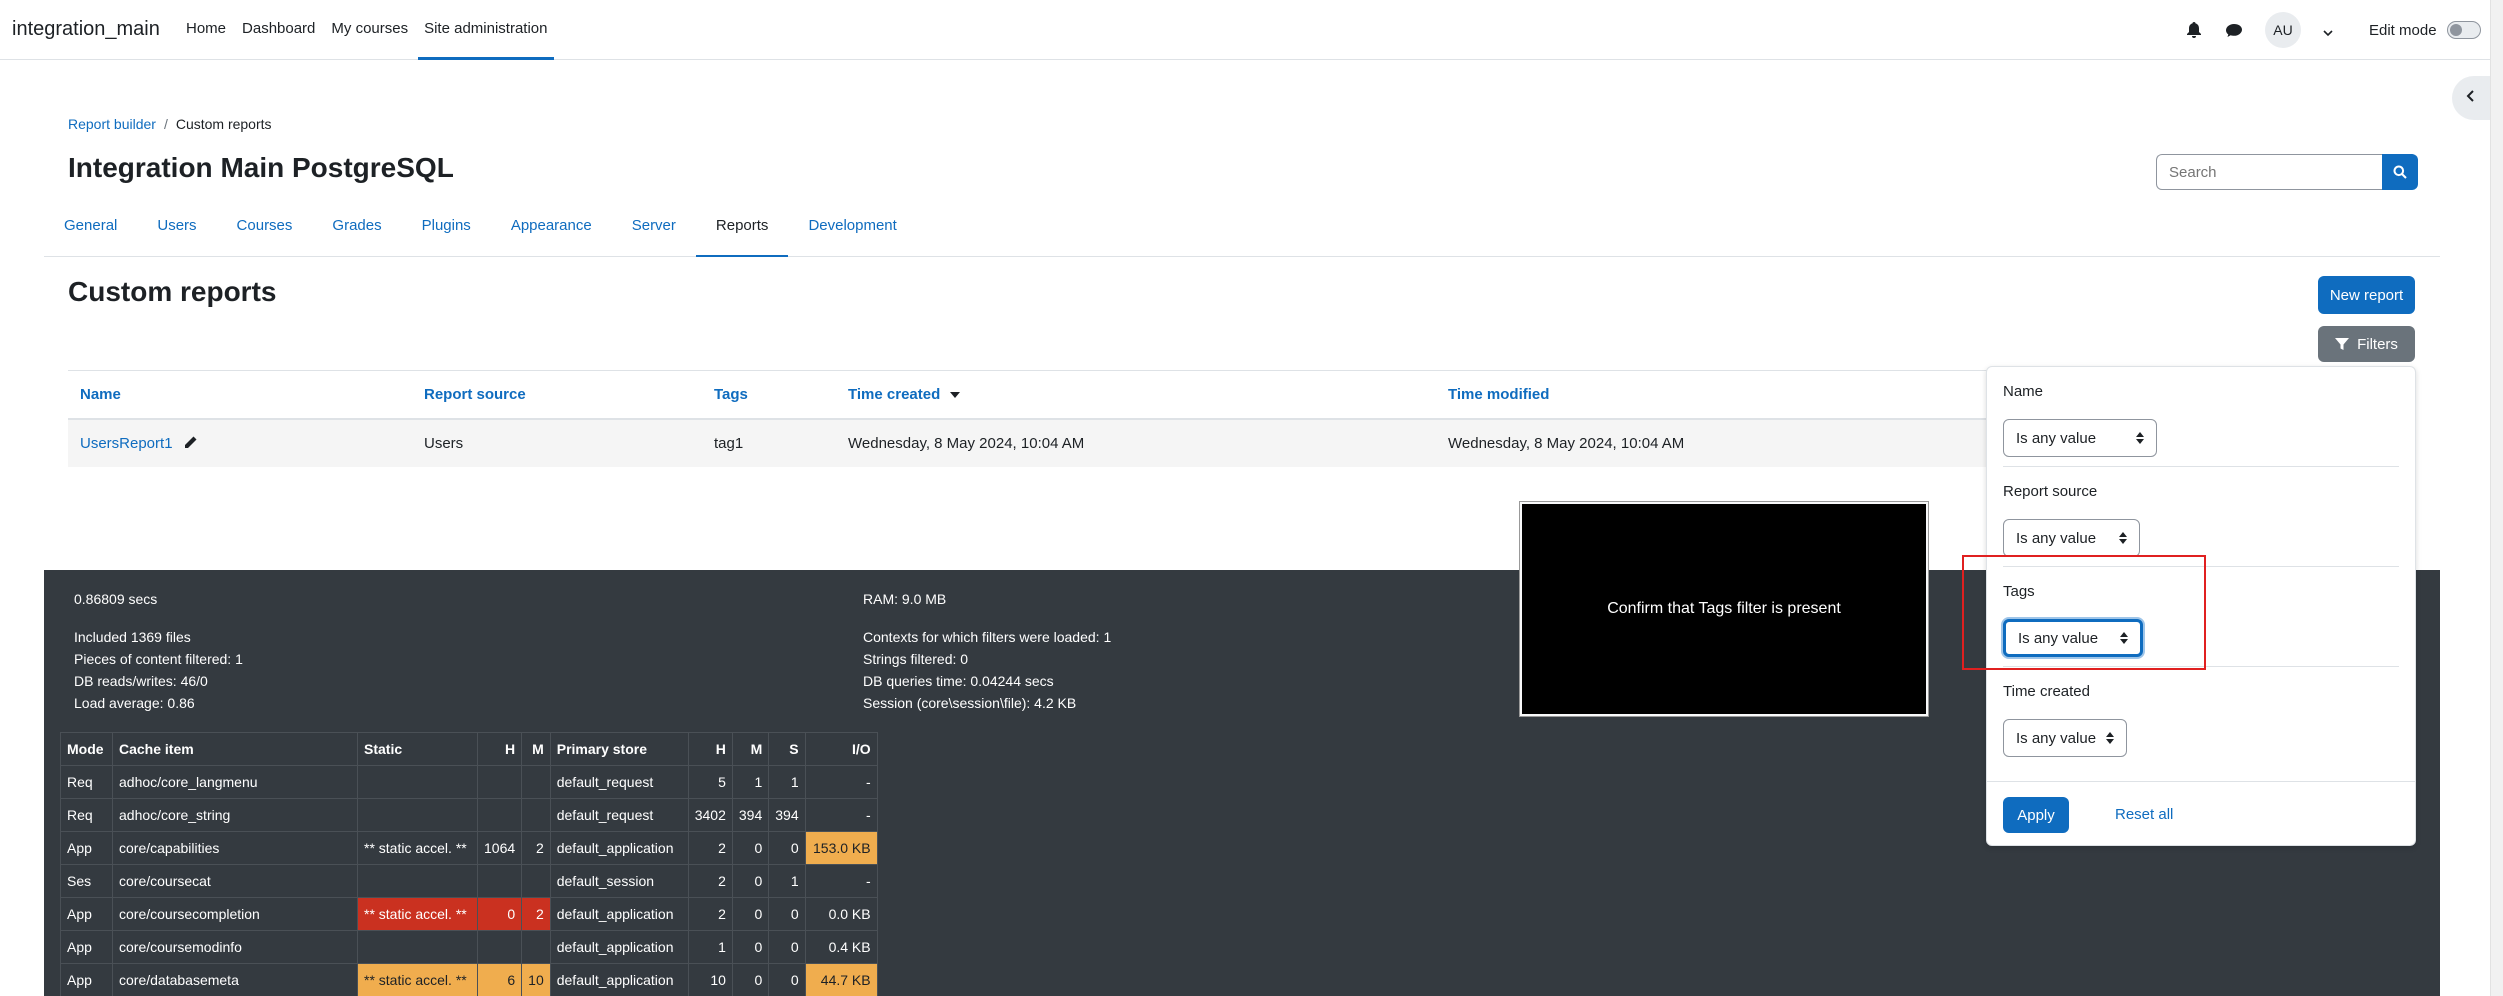 The height and width of the screenshot is (996, 2503). I want to click on report-name-link: UsersReport1, so click(126, 443).